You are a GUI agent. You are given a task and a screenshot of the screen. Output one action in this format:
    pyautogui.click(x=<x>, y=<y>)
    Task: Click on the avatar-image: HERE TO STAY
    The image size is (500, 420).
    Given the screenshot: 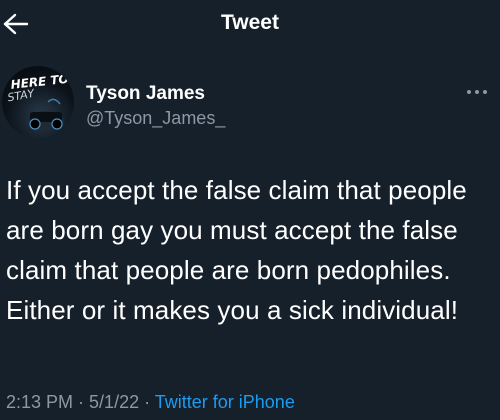 What is the action you would take?
    pyautogui.click(x=37, y=101)
    